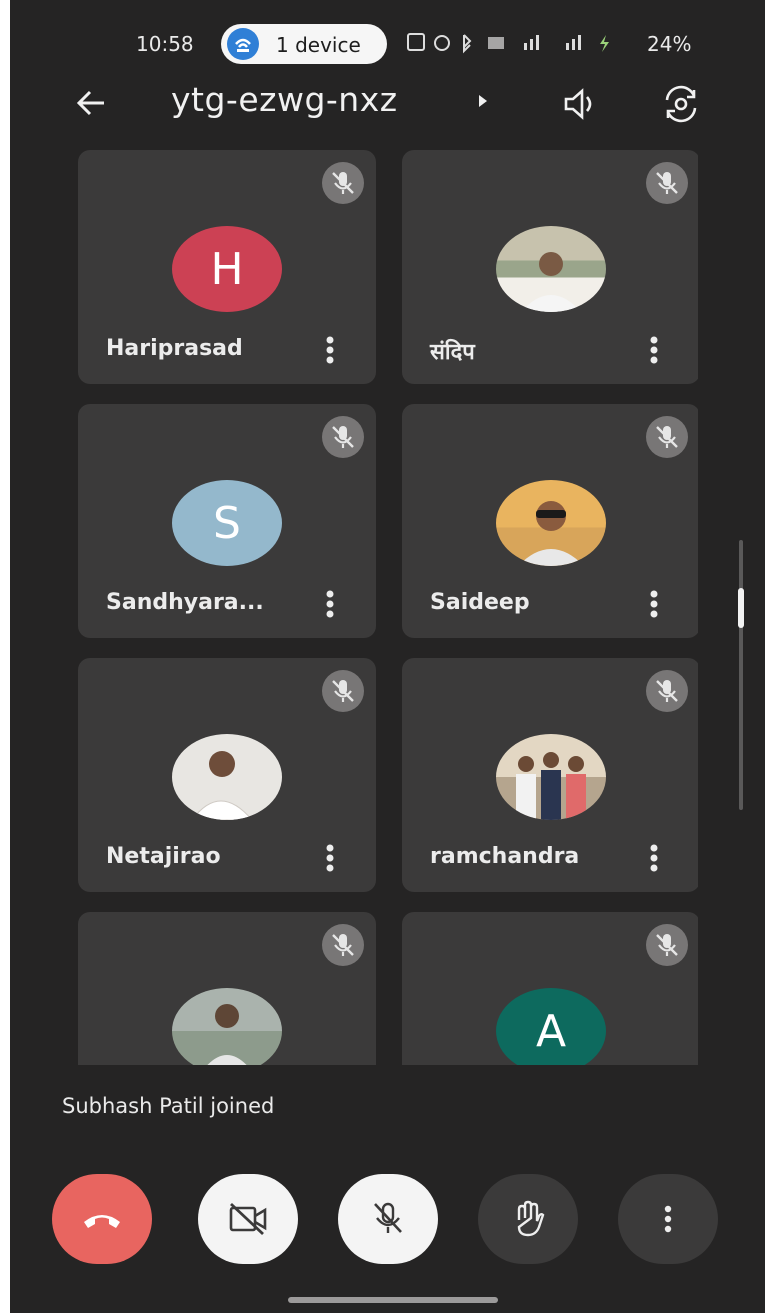 This screenshot has width=775, height=1313. What do you see at coordinates (551, 1031) in the screenshot?
I see `avatar-letter: A` at bounding box center [551, 1031].